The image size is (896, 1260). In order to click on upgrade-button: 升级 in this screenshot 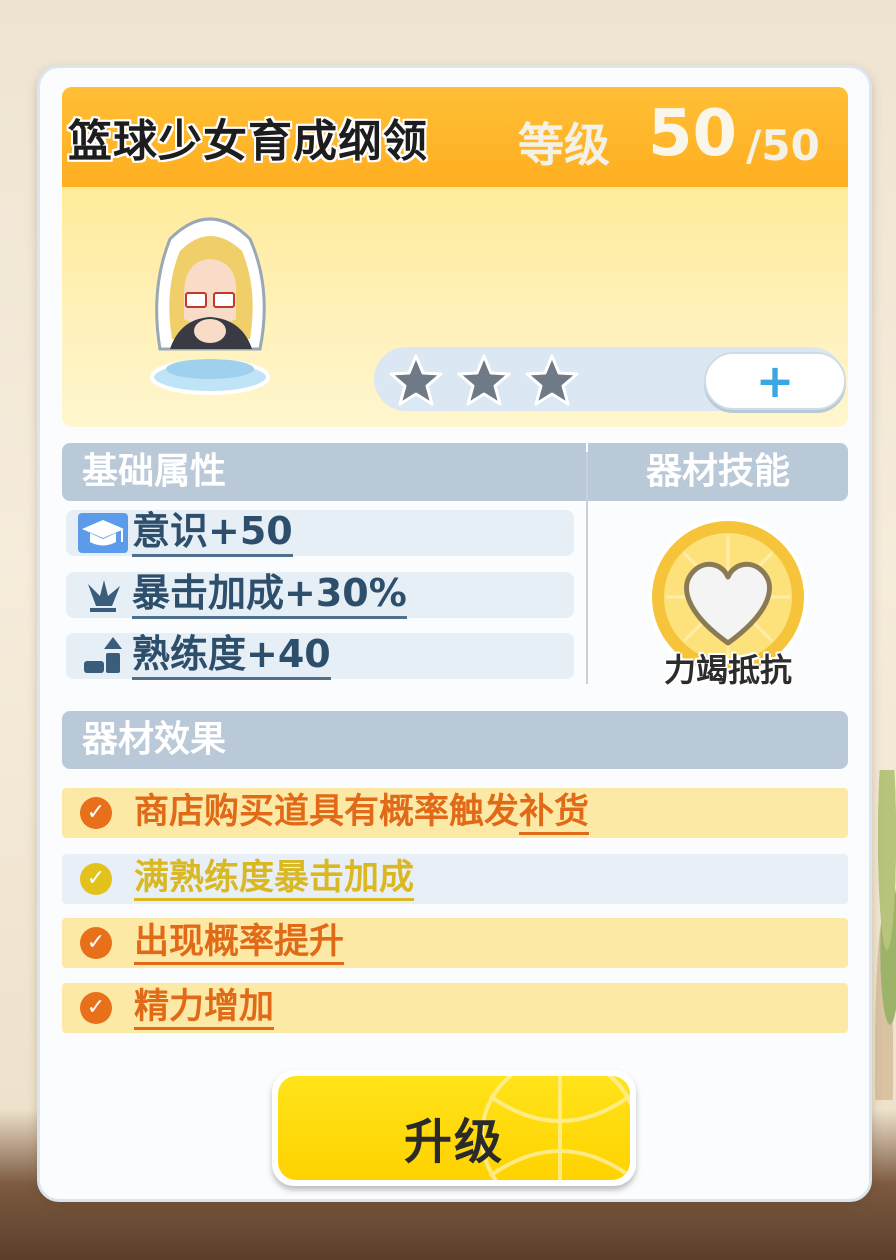, I will do `click(454, 1128)`.